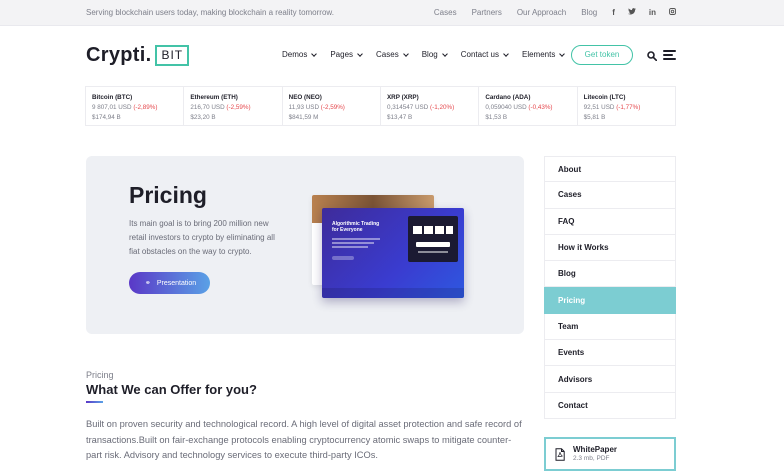 The width and height of the screenshot is (784, 473). Describe the element at coordinates (168, 195) in the screenshot. I see `page-title: Pricing` at that location.